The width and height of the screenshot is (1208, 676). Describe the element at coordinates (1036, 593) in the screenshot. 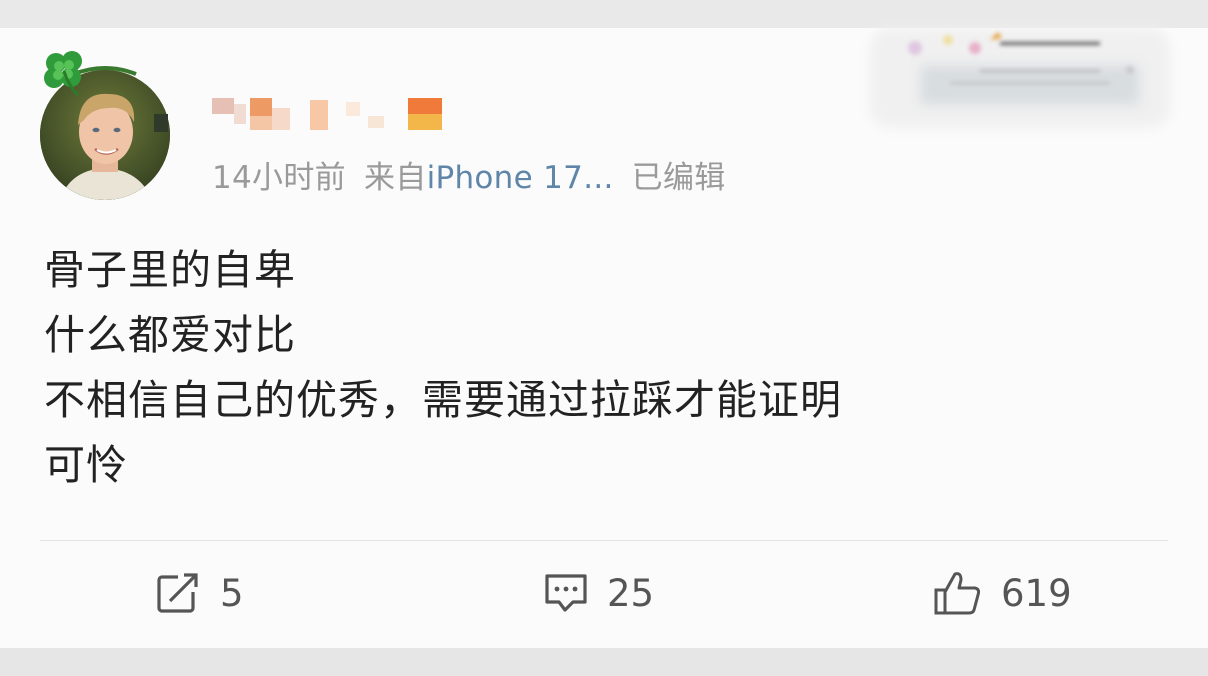

I see `like-count: 619` at that location.